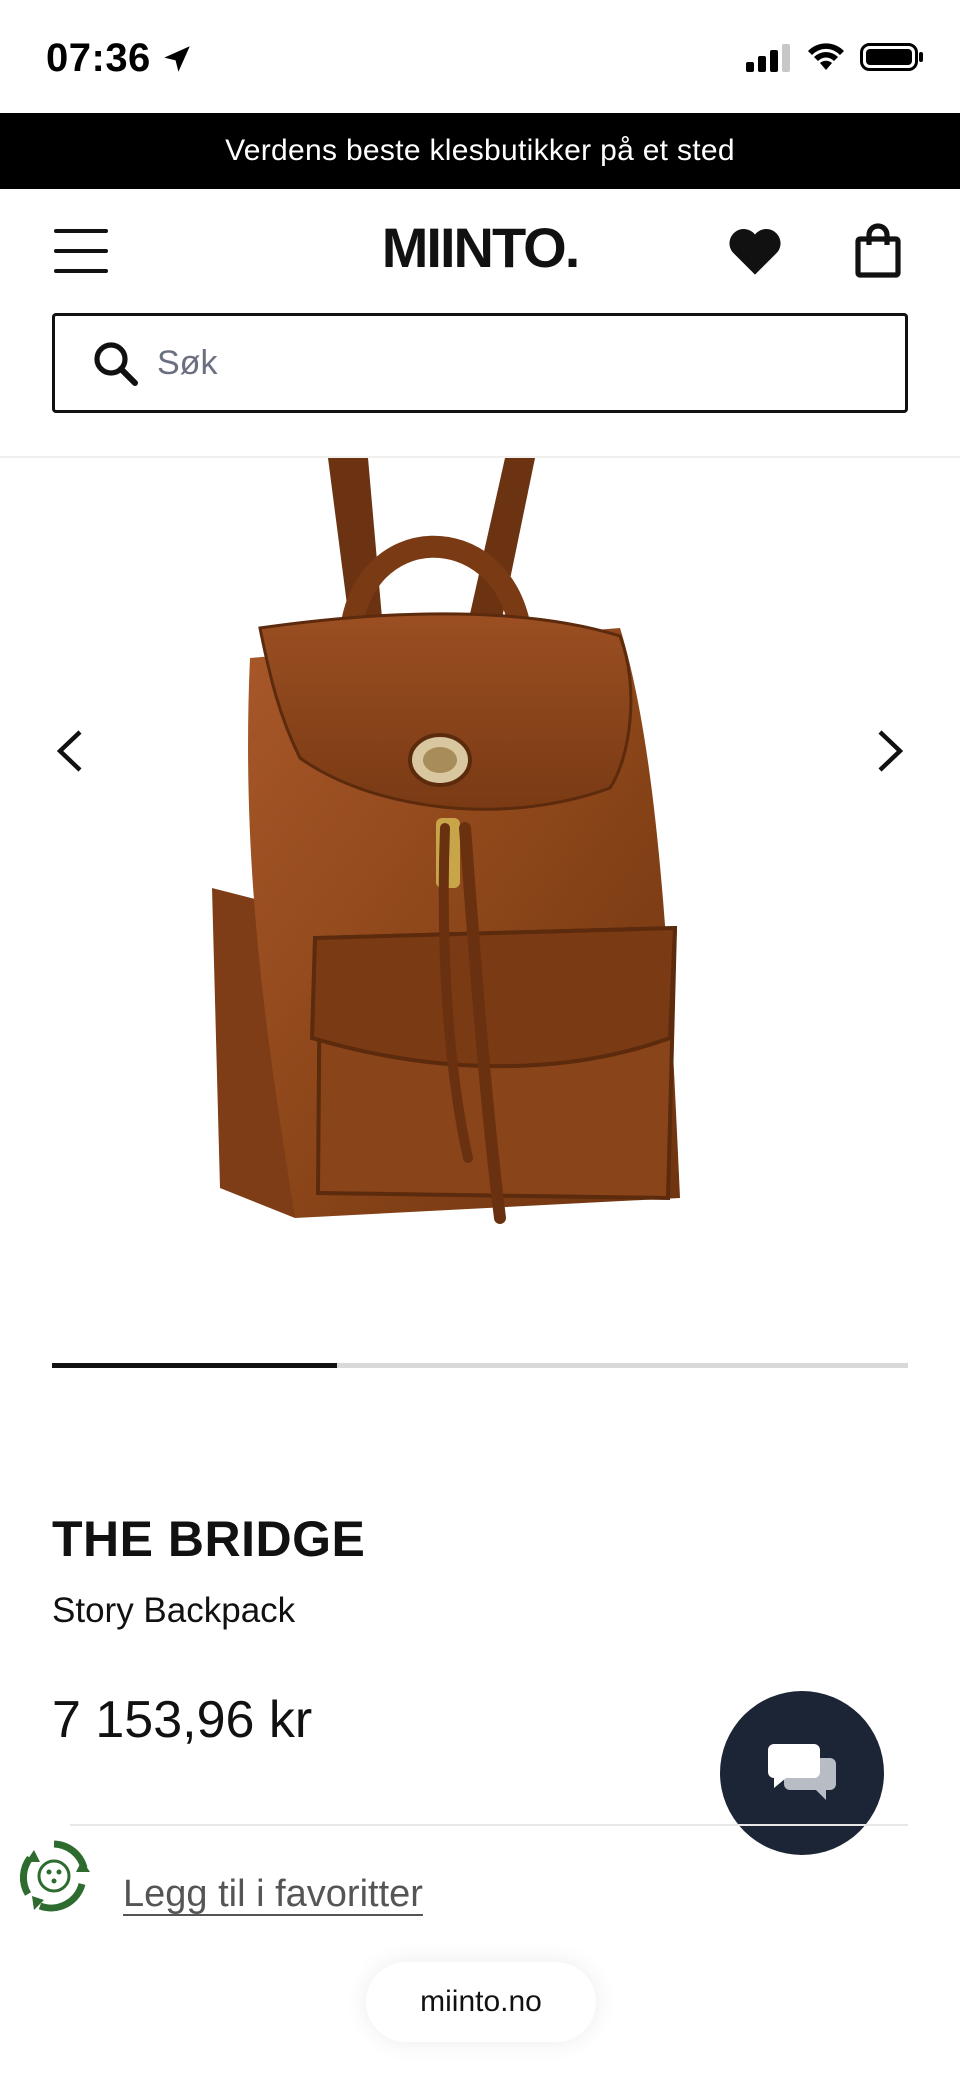  I want to click on logo-text: MIINTO., so click(481, 247).